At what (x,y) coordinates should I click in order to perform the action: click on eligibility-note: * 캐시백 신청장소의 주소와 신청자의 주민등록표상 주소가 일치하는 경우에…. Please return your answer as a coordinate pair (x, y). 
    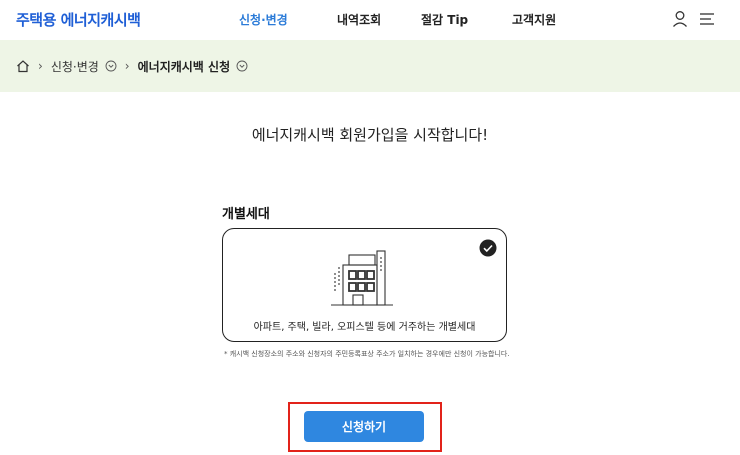
    Looking at the image, I should click on (367, 354).